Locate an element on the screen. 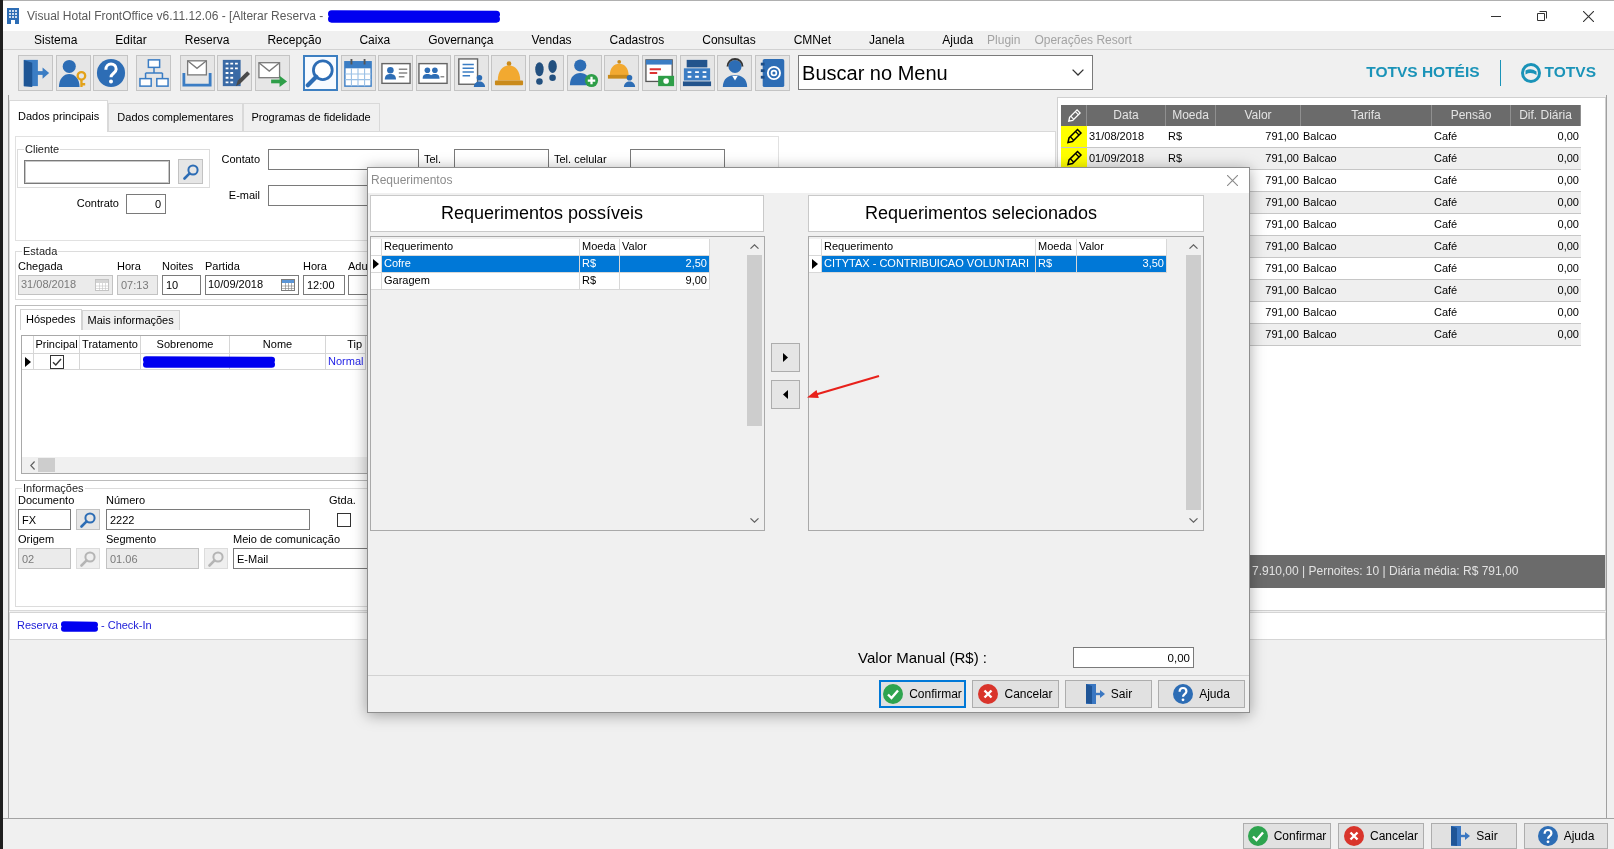 The height and width of the screenshot is (849, 1614). product-name: TOTVS HOTÉIS is located at coordinates (1423, 72).